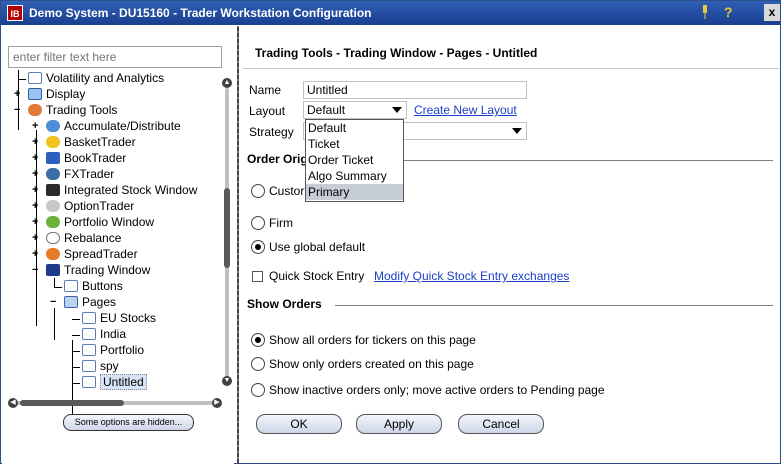 The height and width of the screenshot is (464, 781). I want to click on scroll-left-icon: ◀, so click(13, 403).